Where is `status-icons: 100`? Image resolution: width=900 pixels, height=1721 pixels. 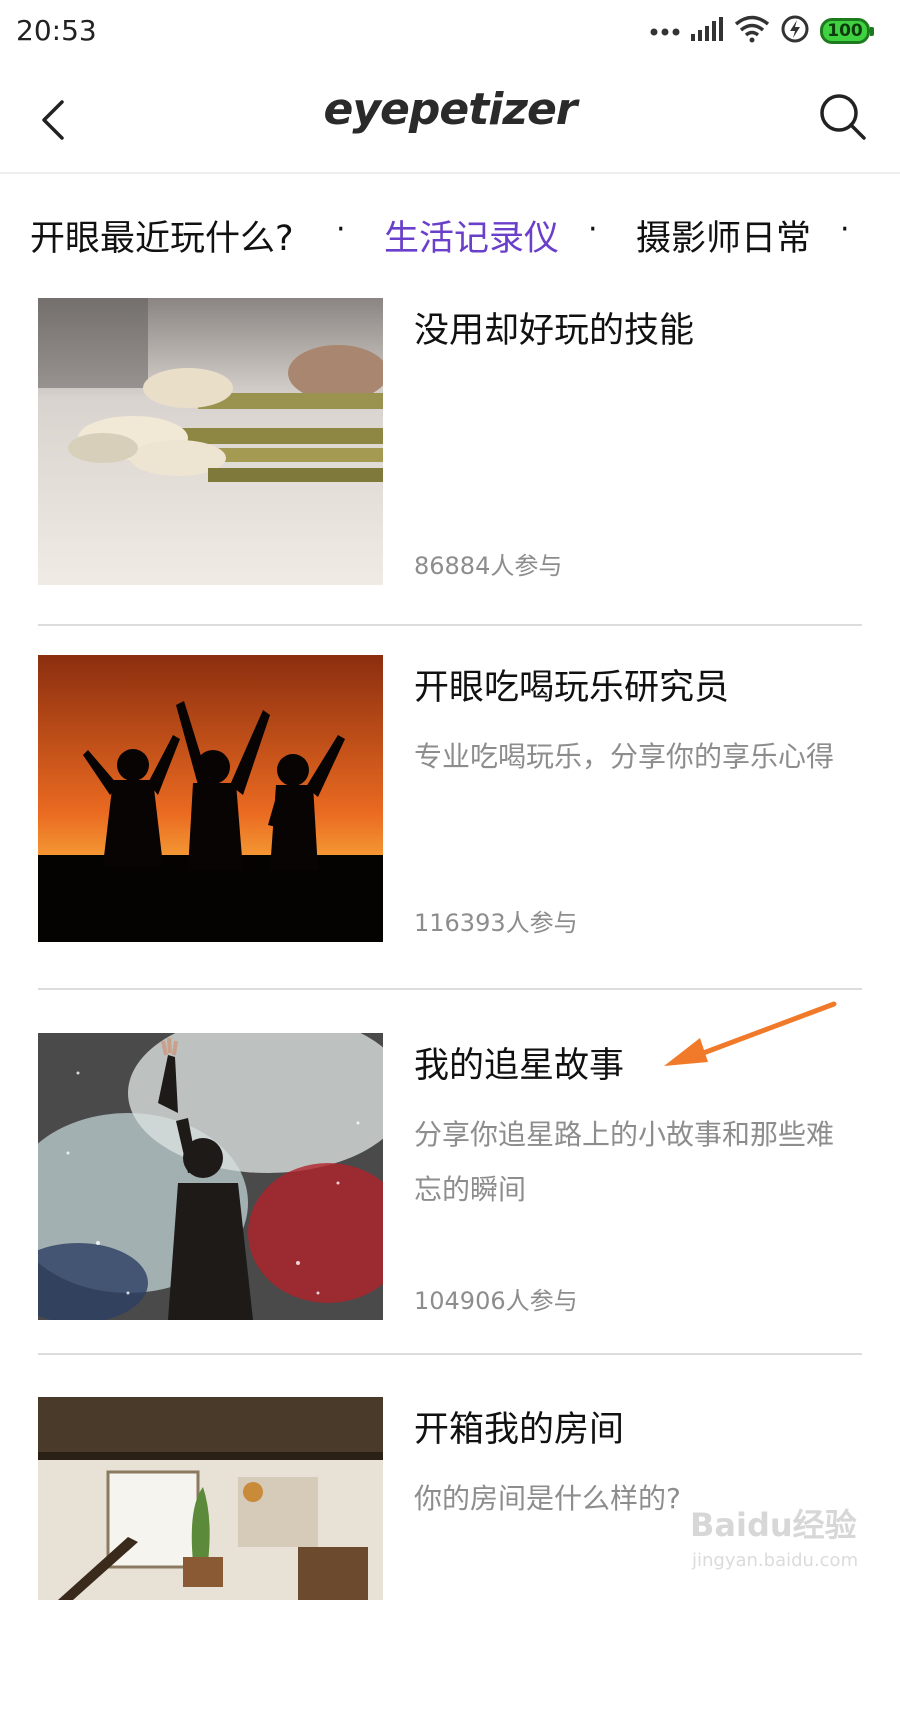 status-icons: 100 is located at coordinates (762, 31).